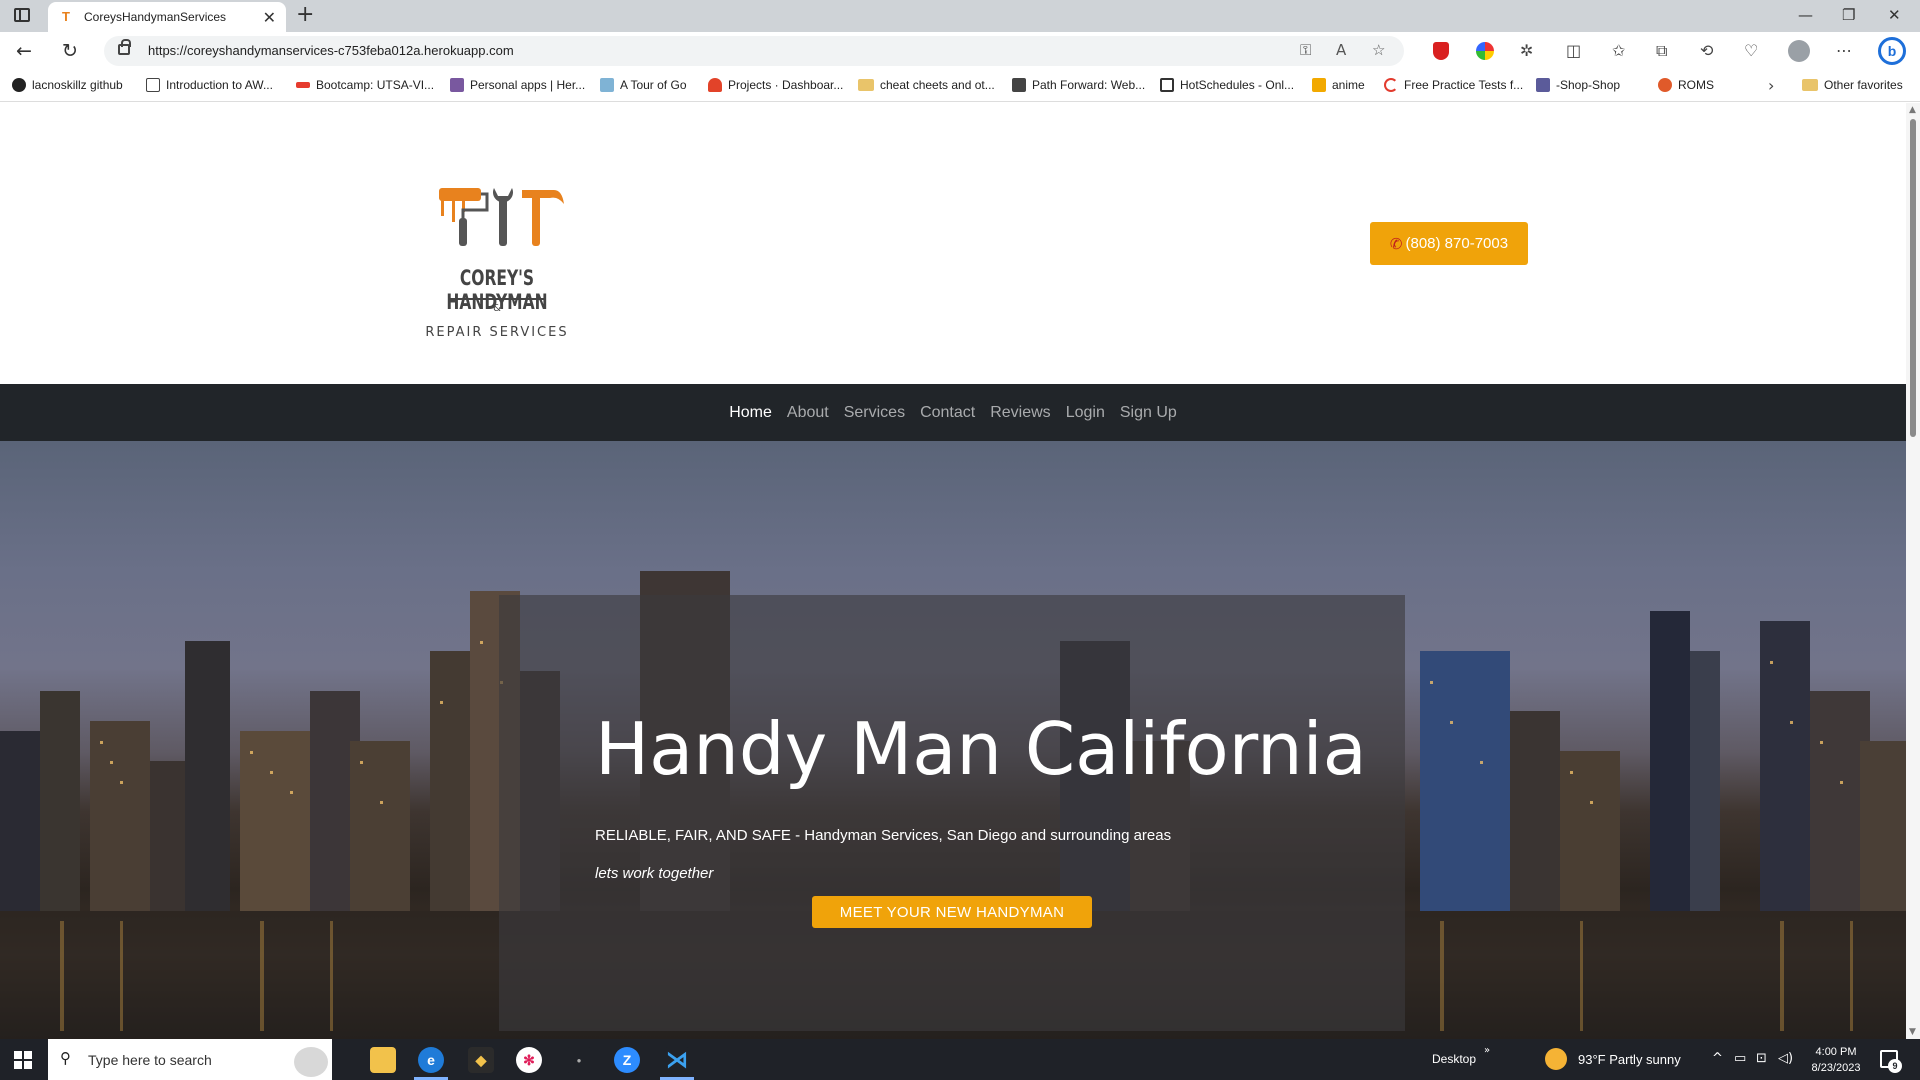 This screenshot has height=1080, width=1920. Describe the element at coordinates (383, 1060) in the screenshot. I see `file-explorer-icon` at that location.